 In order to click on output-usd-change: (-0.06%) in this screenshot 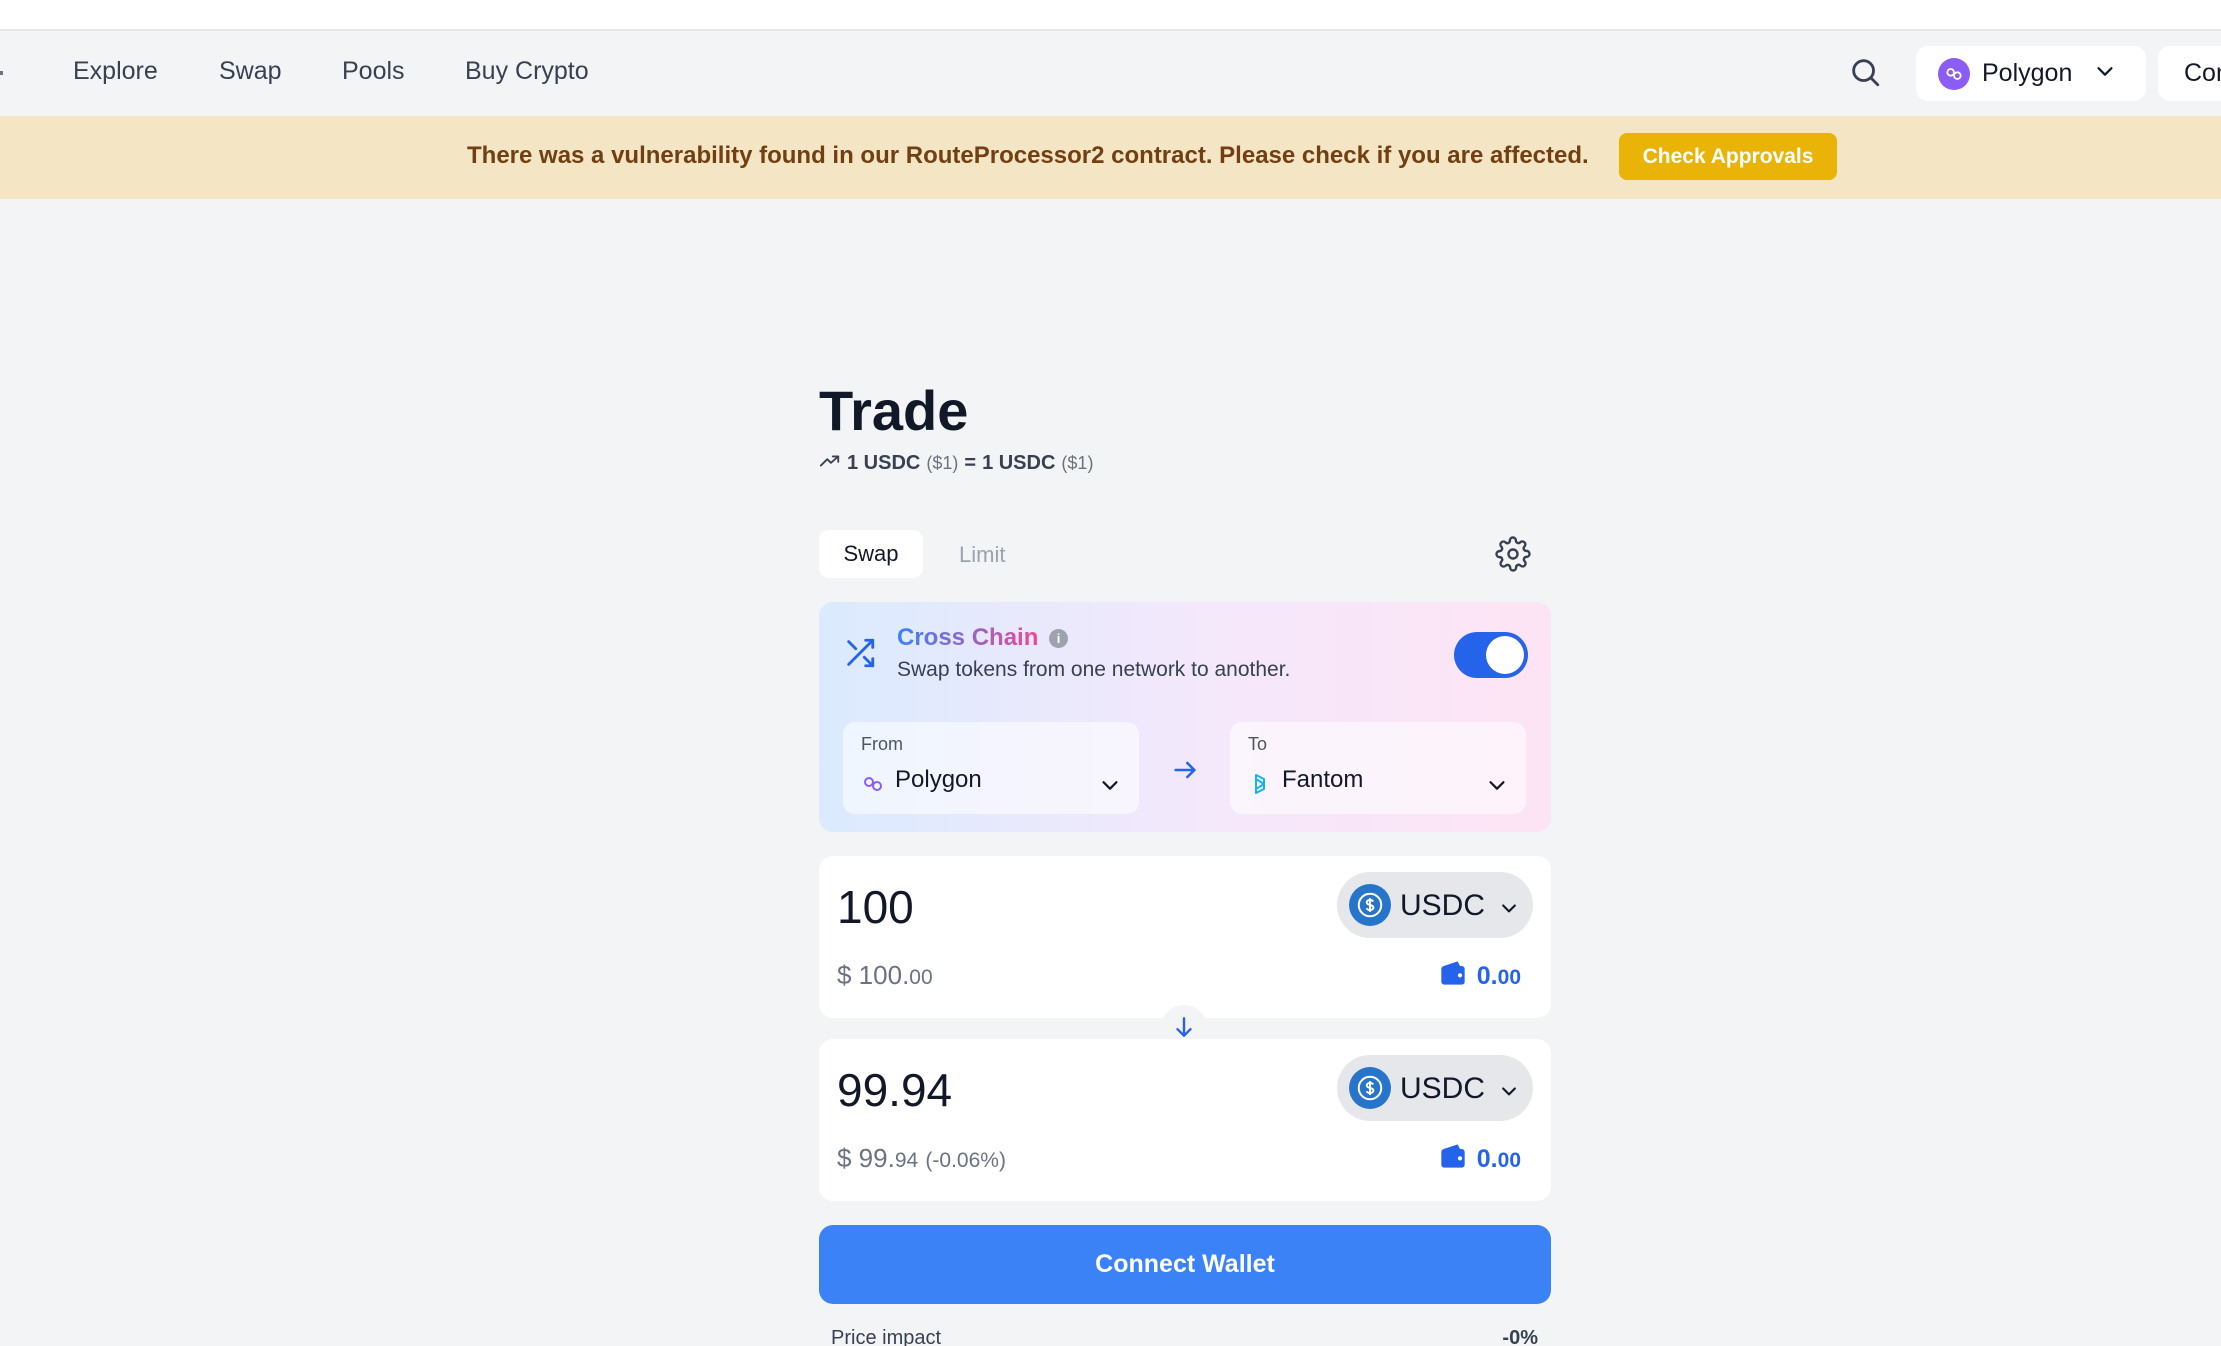, I will do `click(965, 1160)`.